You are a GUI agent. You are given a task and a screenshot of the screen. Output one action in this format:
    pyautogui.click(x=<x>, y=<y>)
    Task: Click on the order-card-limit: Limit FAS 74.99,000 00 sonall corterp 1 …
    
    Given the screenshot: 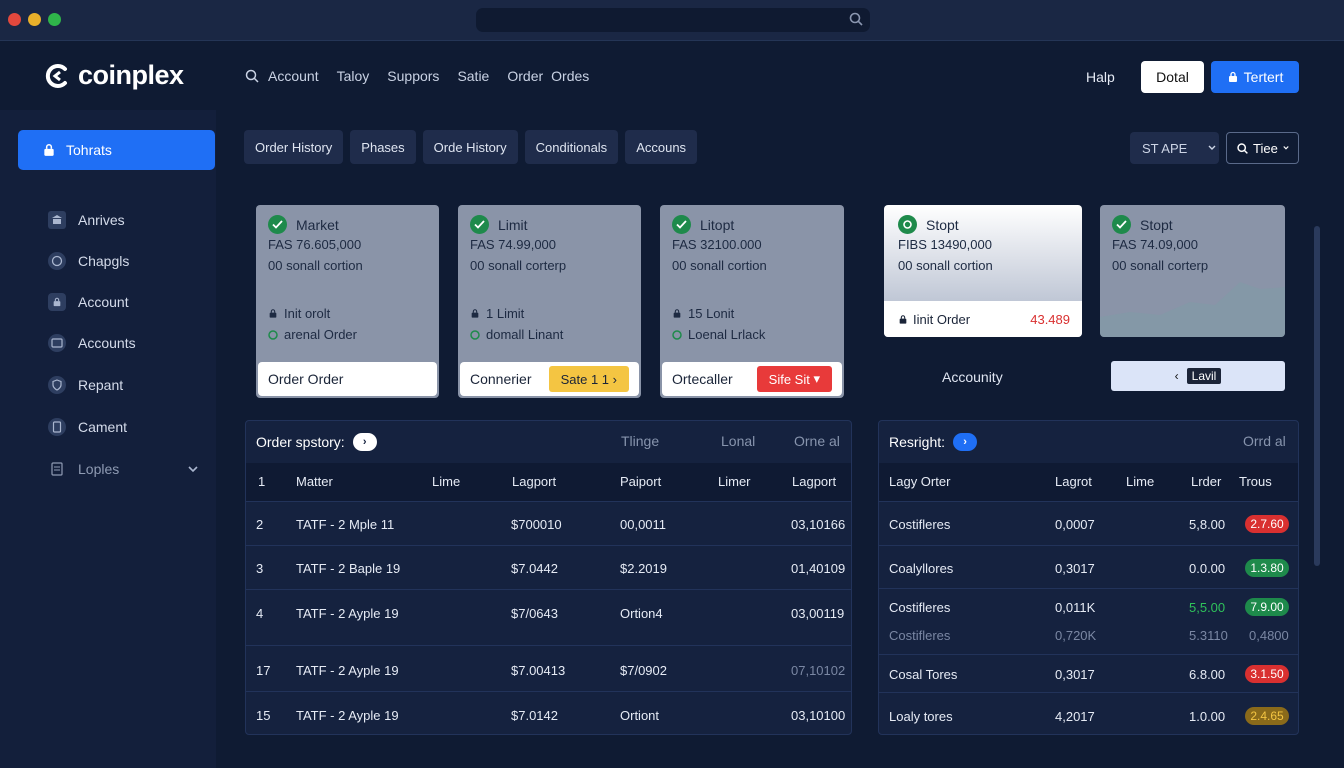 What is the action you would take?
    pyautogui.click(x=549, y=301)
    